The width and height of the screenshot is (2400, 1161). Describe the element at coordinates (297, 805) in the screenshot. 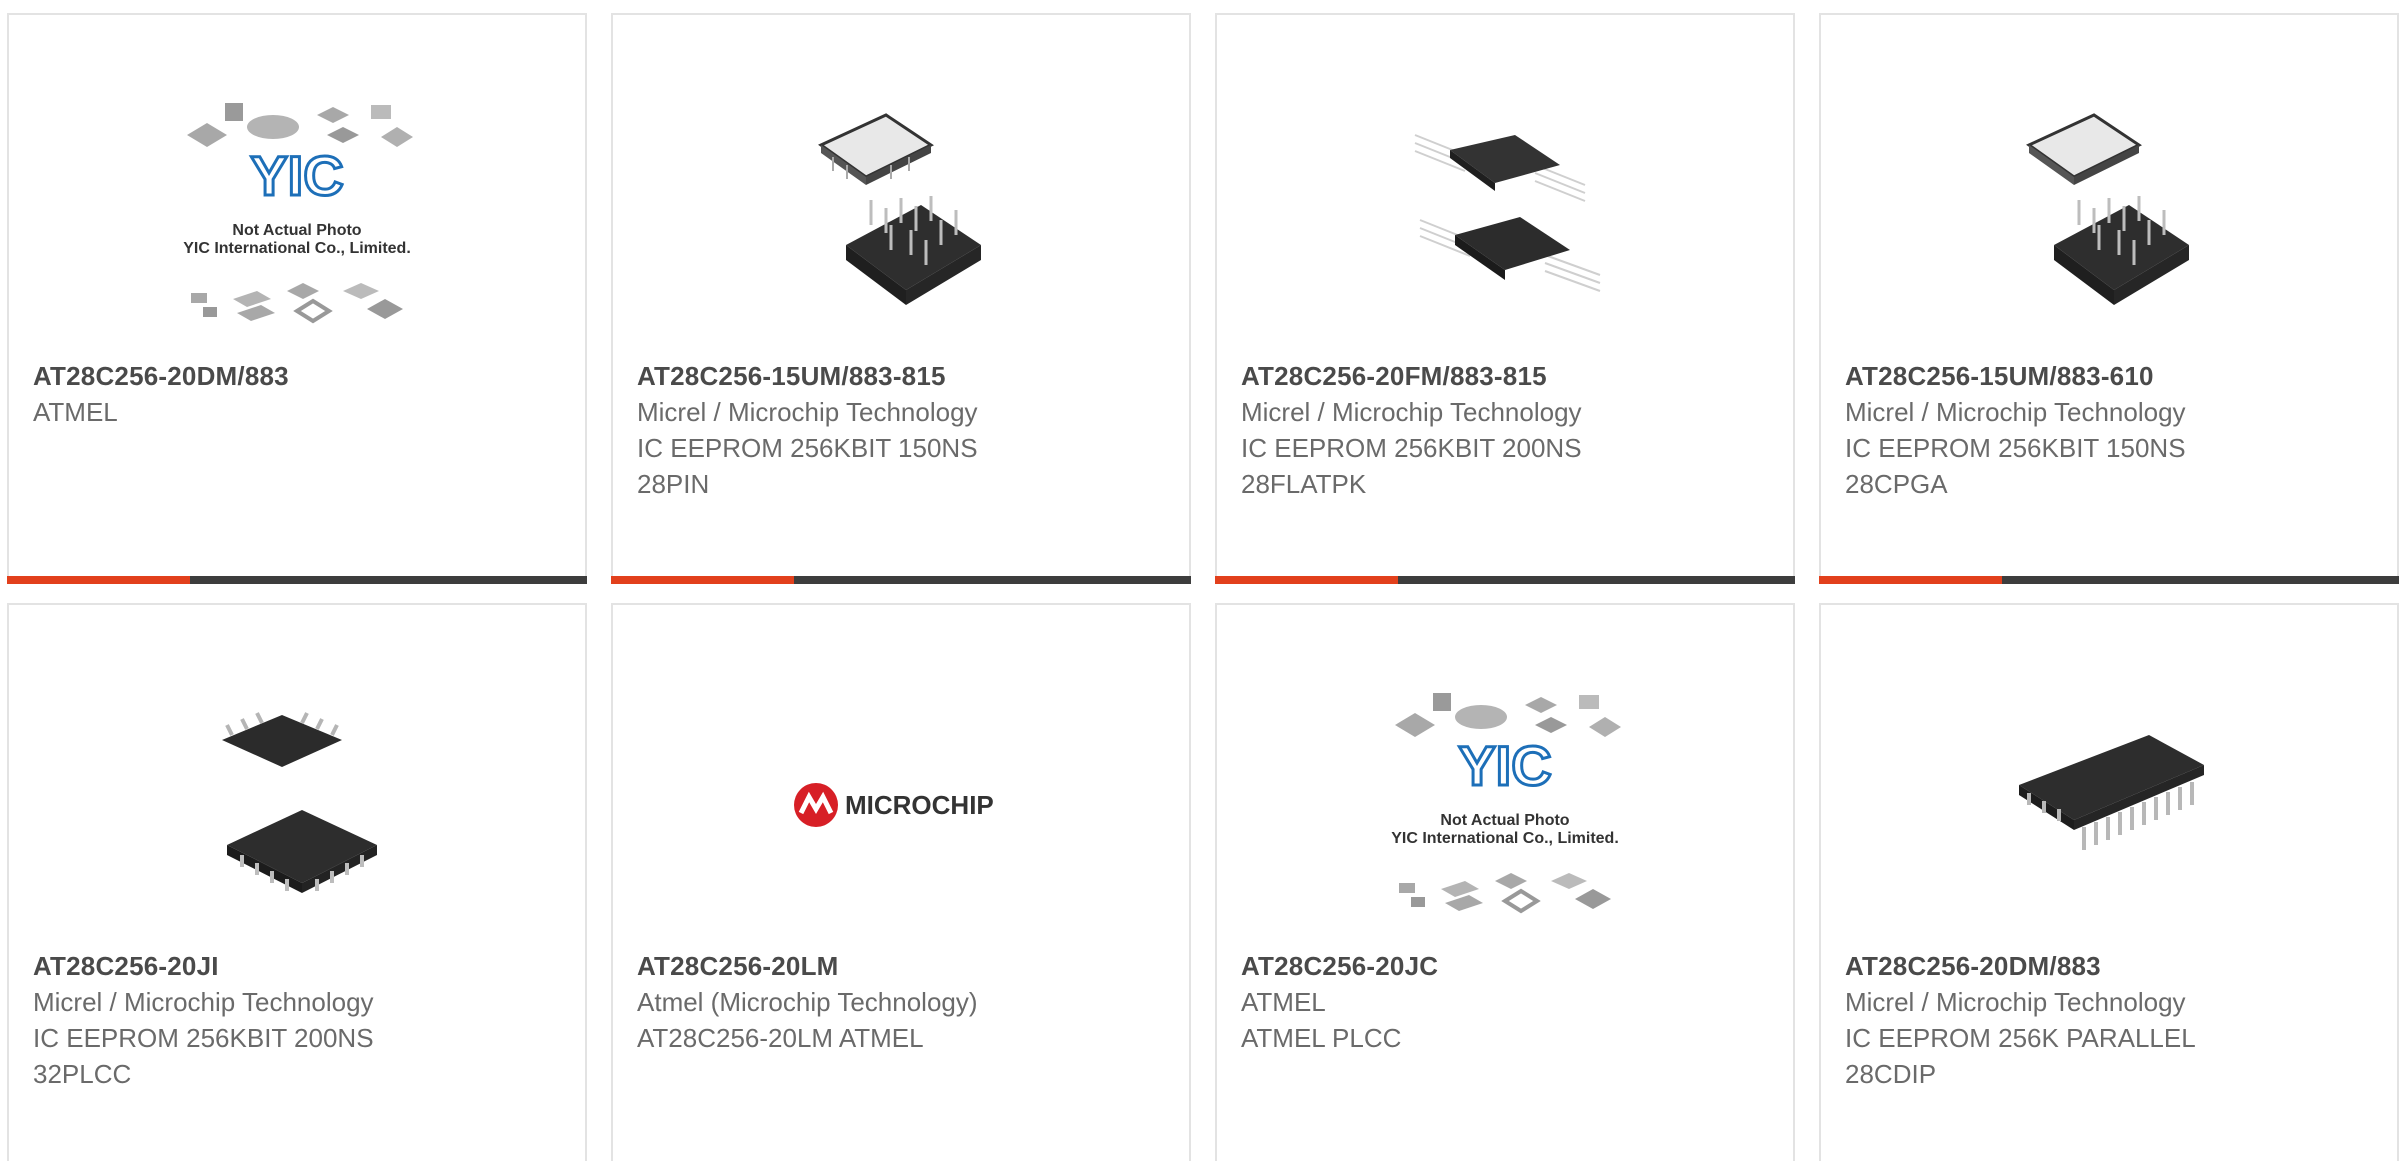

I see `product-image-plcc-chip` at that location.